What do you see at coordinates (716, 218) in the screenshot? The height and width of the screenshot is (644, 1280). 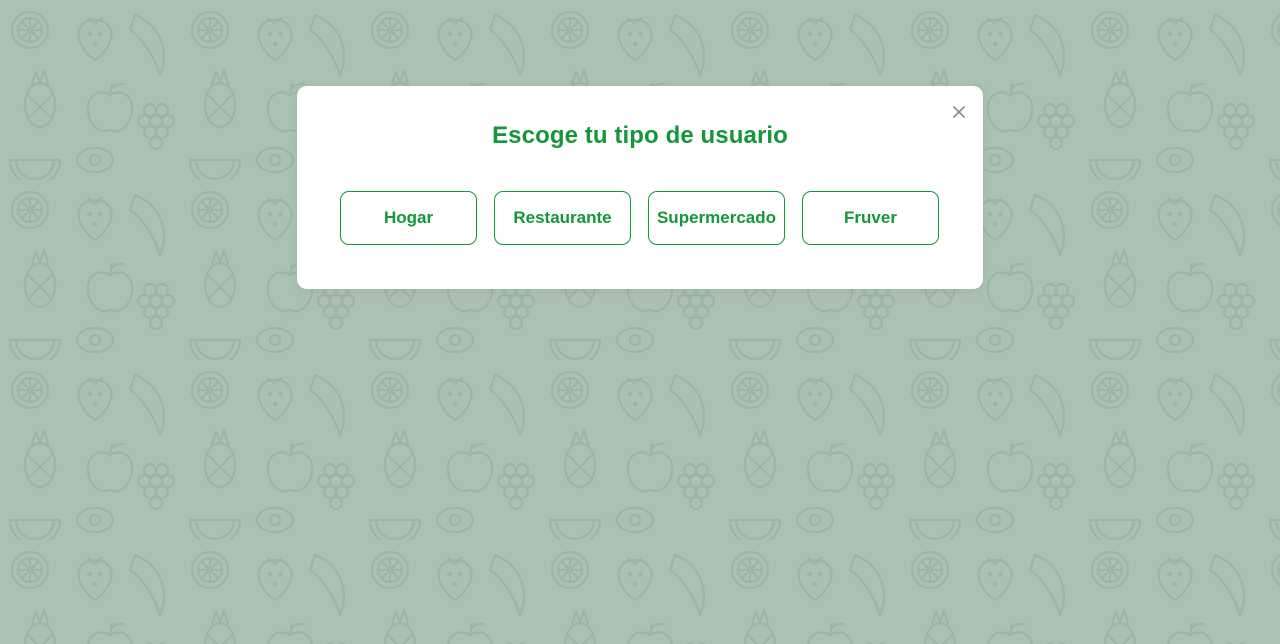 I see `supermercado-button: Supermercado` at bounding box center [716, 218].